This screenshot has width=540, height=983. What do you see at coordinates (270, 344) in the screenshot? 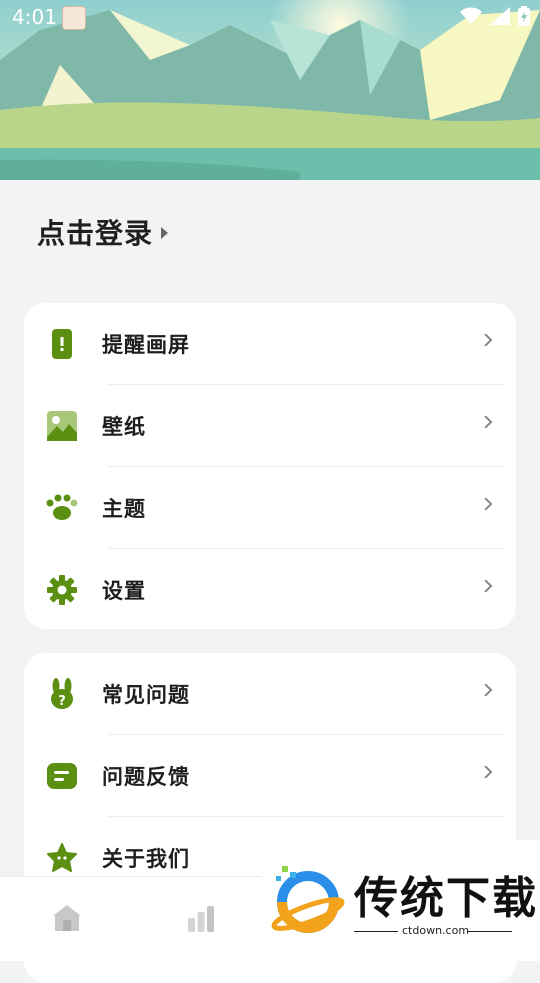
I see `menu-item-reminder-screen: 提醒画屏` at bounding box center [270, 344].